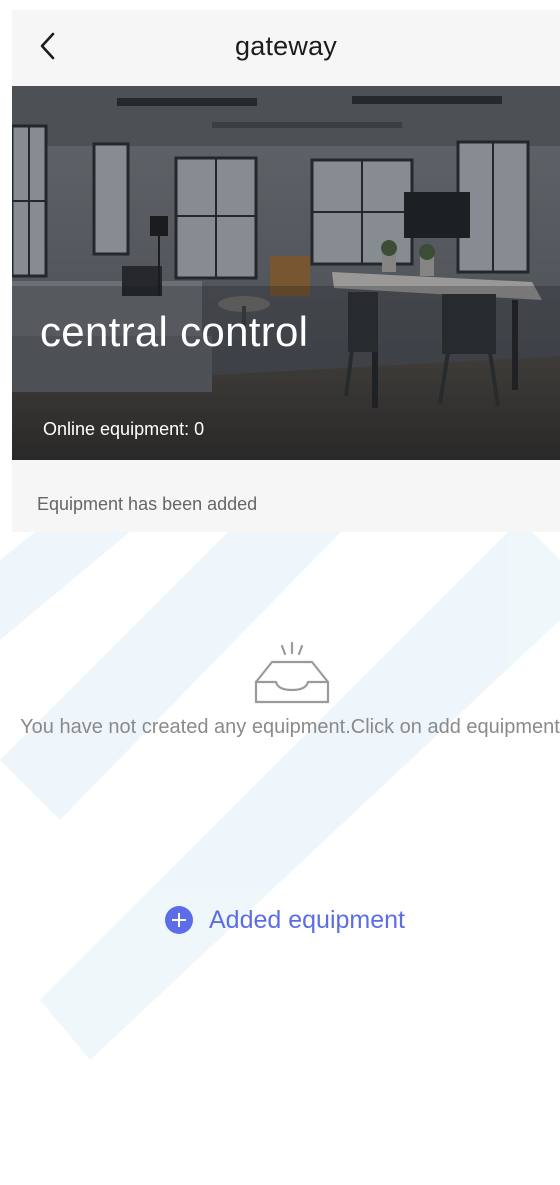  Describe the element at coordinates (174, 331) in the screenshot. I see `hero-title: central control` at that location.